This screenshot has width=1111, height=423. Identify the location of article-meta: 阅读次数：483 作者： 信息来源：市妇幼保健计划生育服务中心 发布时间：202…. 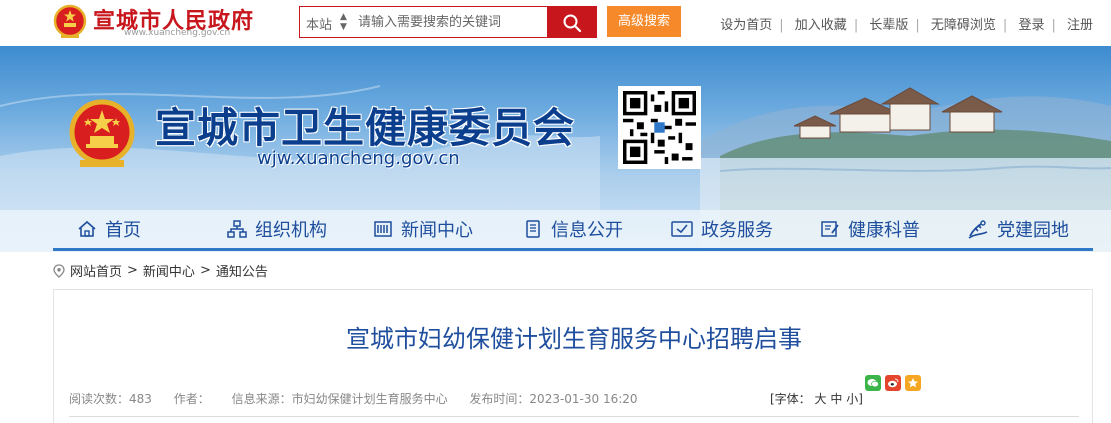
(362, 398).